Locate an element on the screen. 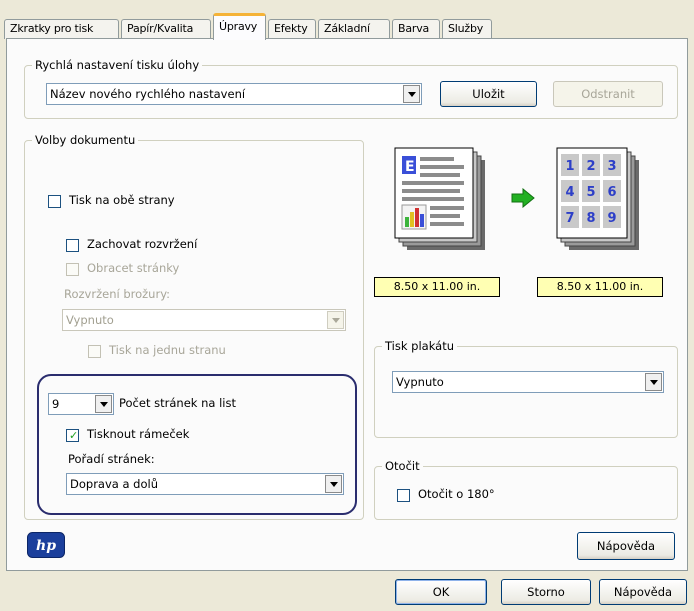 The image size is (694, 611). quick-settings-combo: Název nového rychlého nastavení is located at coordinates (234, 94).